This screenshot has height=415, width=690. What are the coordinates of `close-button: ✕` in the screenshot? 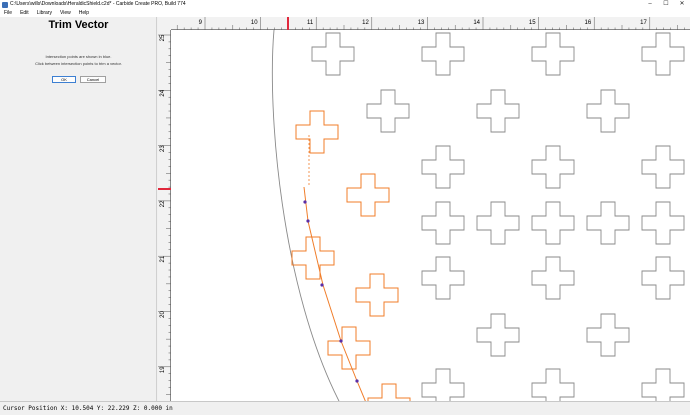 It's located at (682, 4).